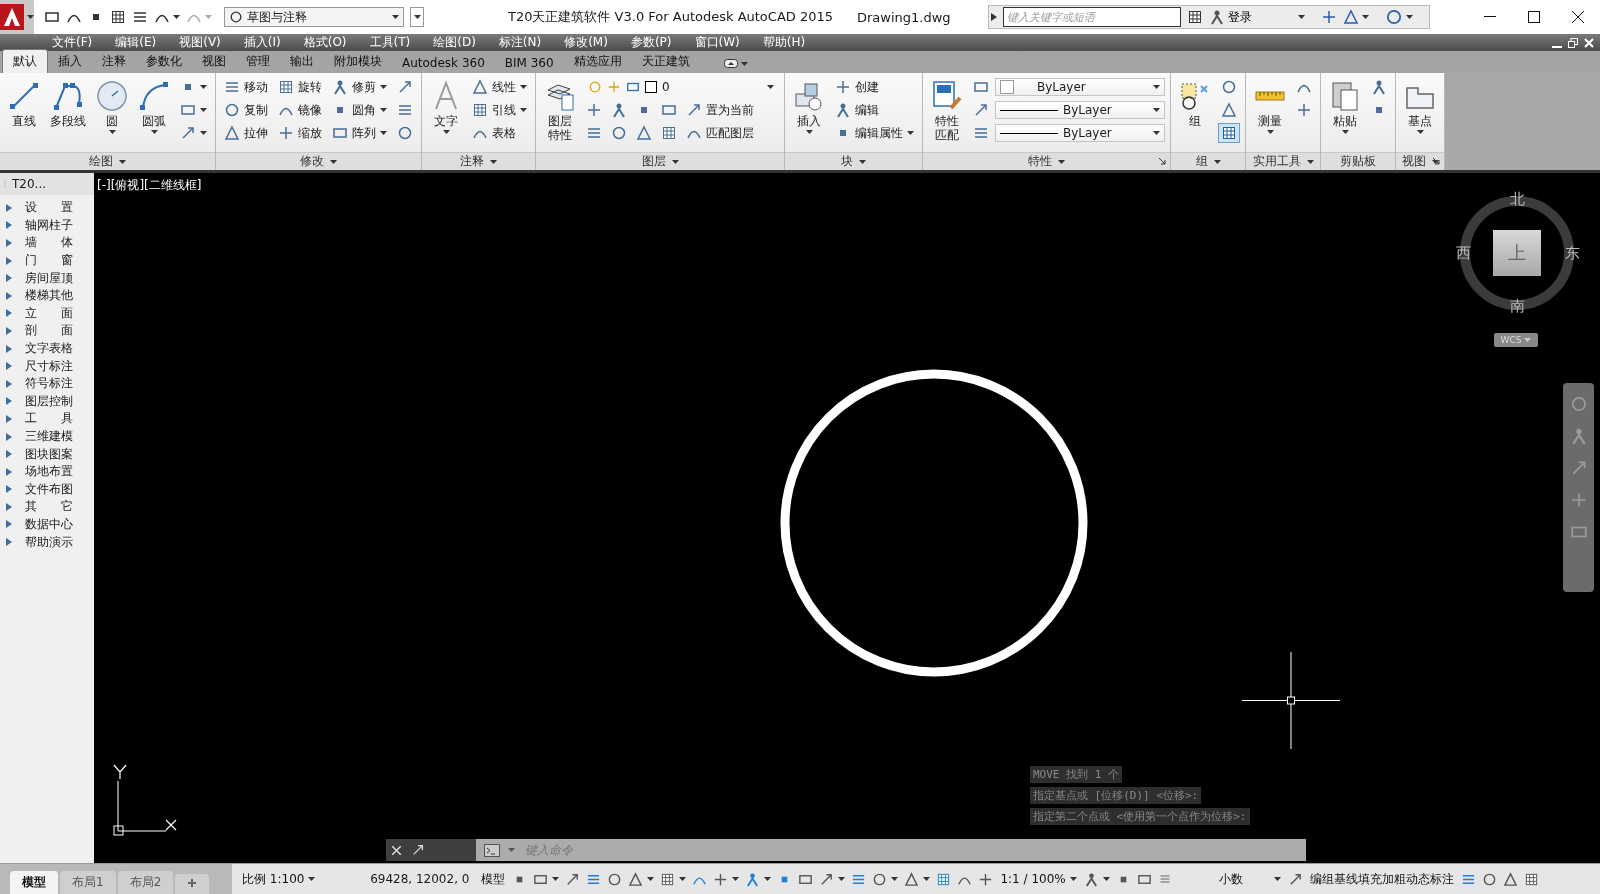  I want to click on palette-item: 符号标注, so click(49, 384).